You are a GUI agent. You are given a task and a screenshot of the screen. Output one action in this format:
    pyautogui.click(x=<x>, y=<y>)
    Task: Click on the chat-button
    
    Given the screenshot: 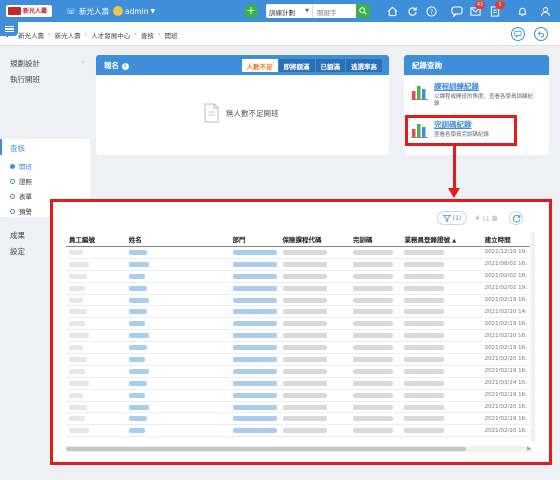 What is the action you would take?
    pyautogui.click(x=457, y=11)
    